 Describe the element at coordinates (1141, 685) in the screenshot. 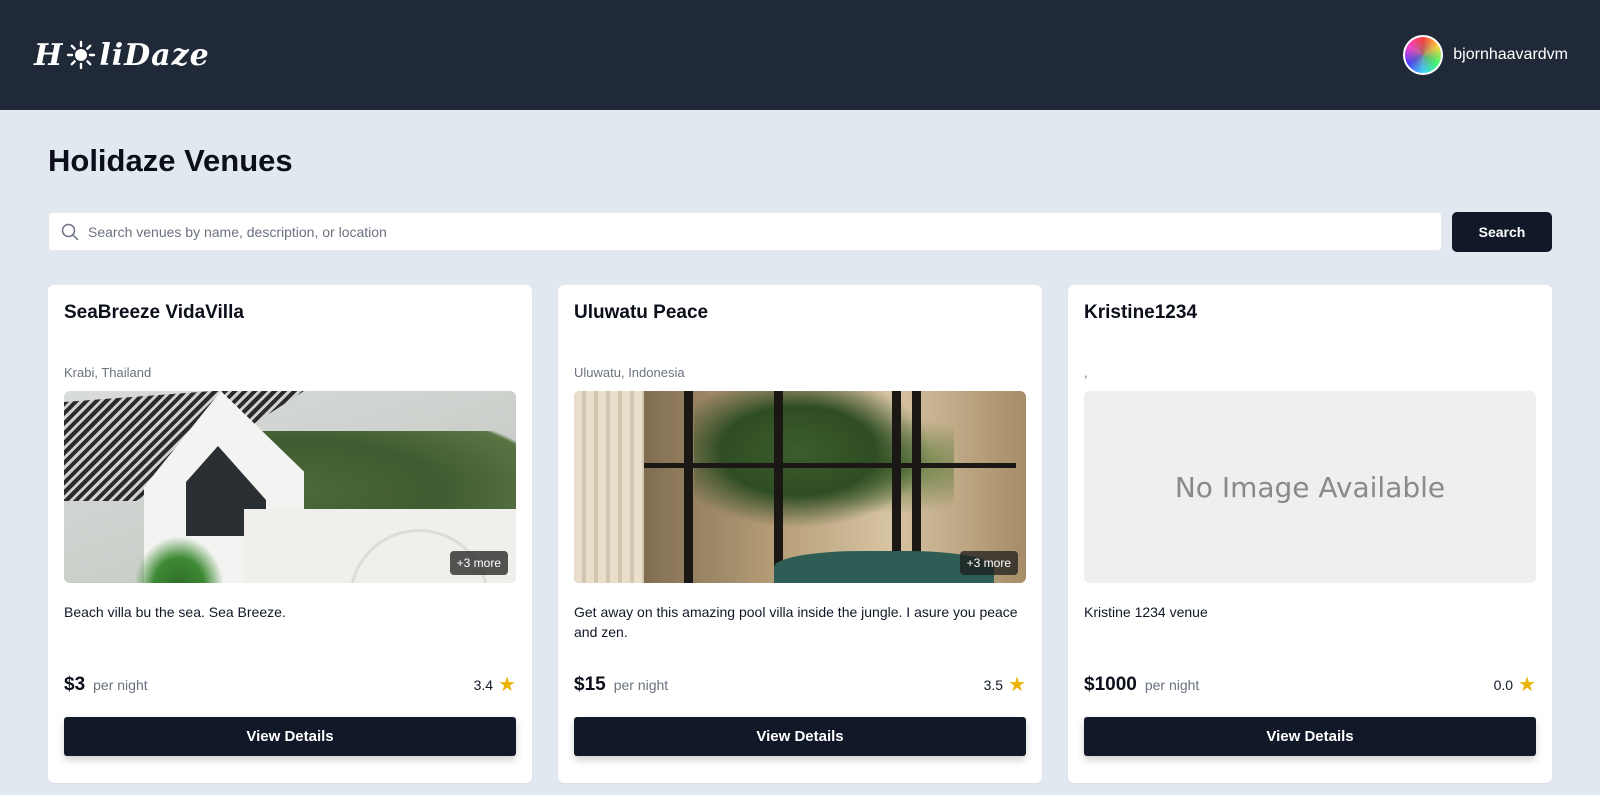

I see `venue-price: $1000 per night` at that location.